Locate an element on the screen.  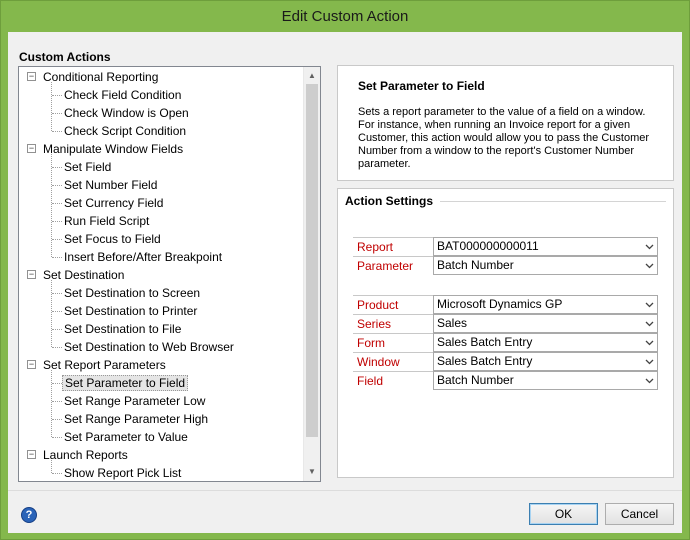
tree-item: Check Window is Open is located at coordinates (126, 113).